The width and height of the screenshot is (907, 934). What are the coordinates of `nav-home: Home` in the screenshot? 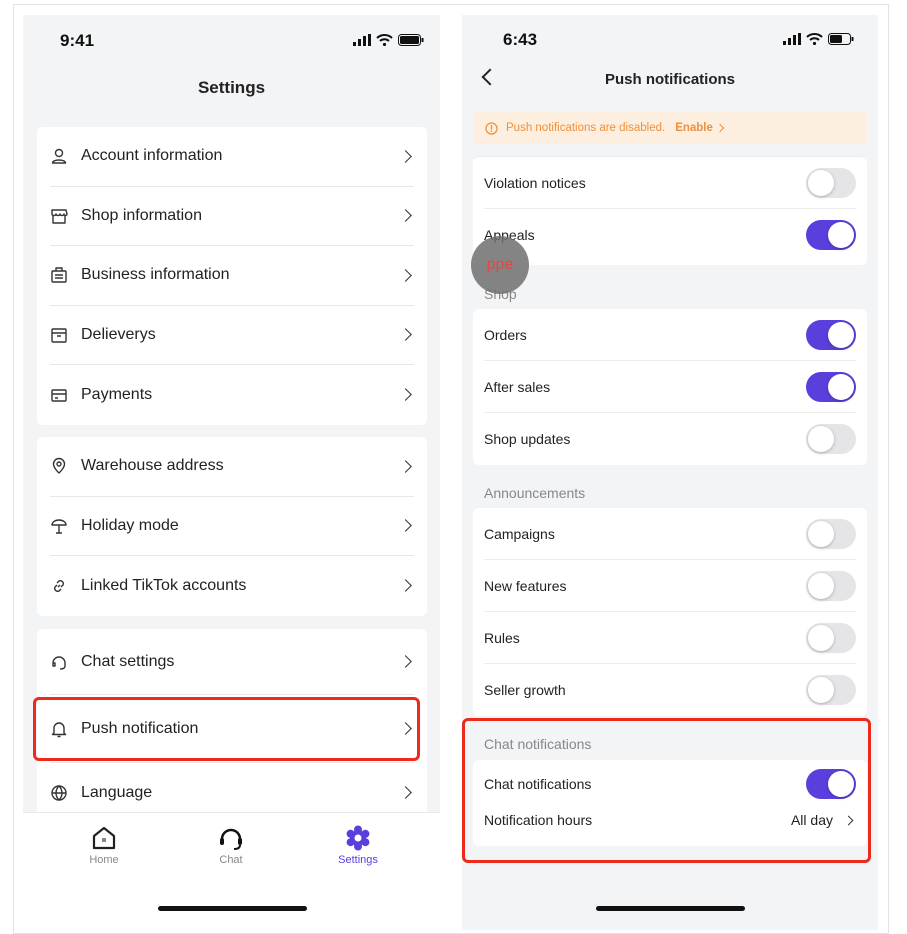 It's located at (104, 845).